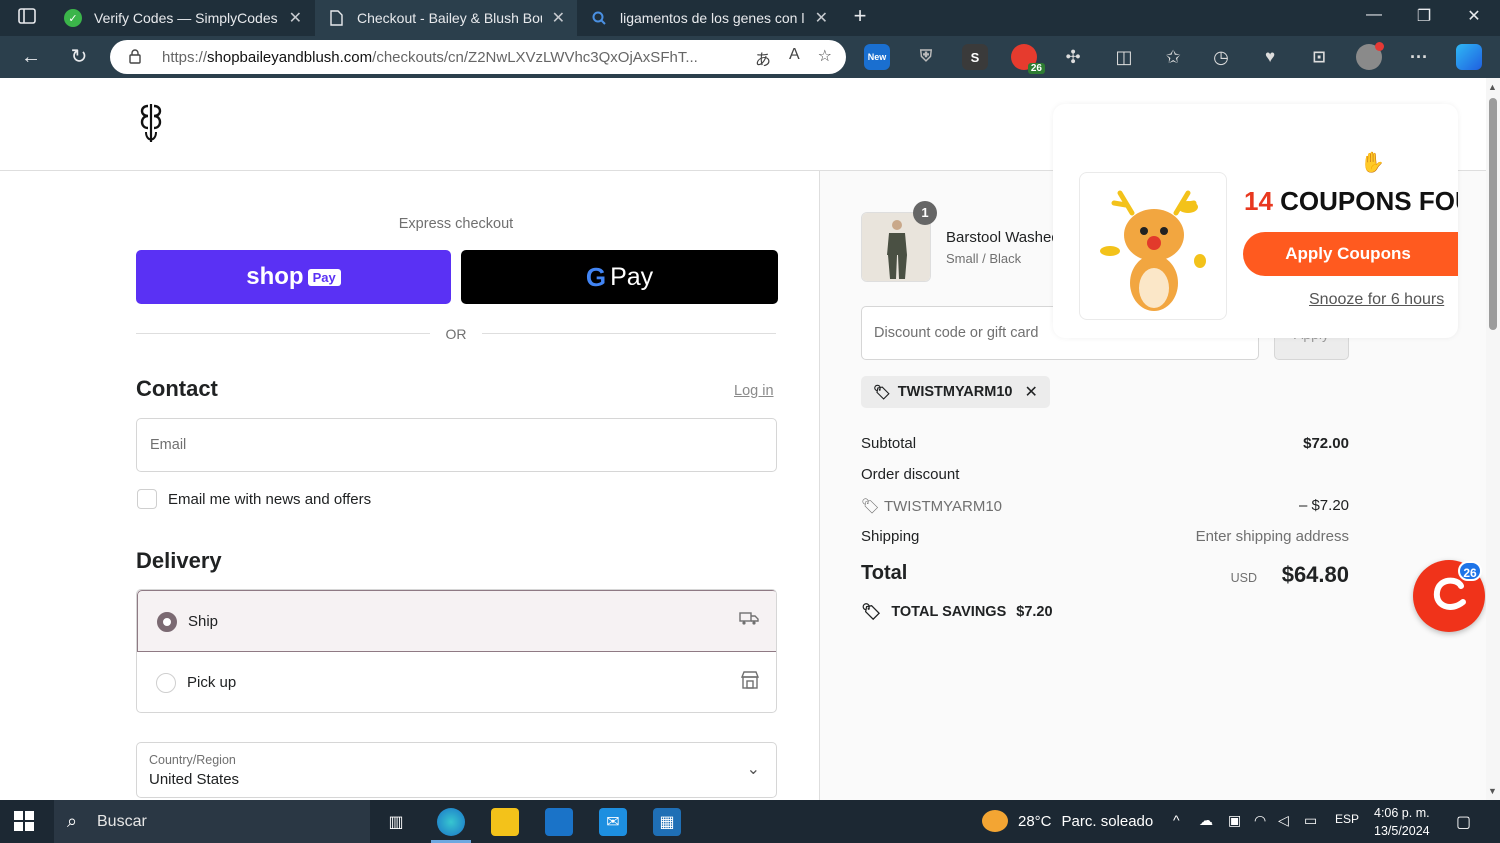 This screenshot has width=1500, height=843. What do you see at coordinates (1153, 246) in the screenshot?
I see `reindeer-mascot-icon` at bounding box center [1153, 246].